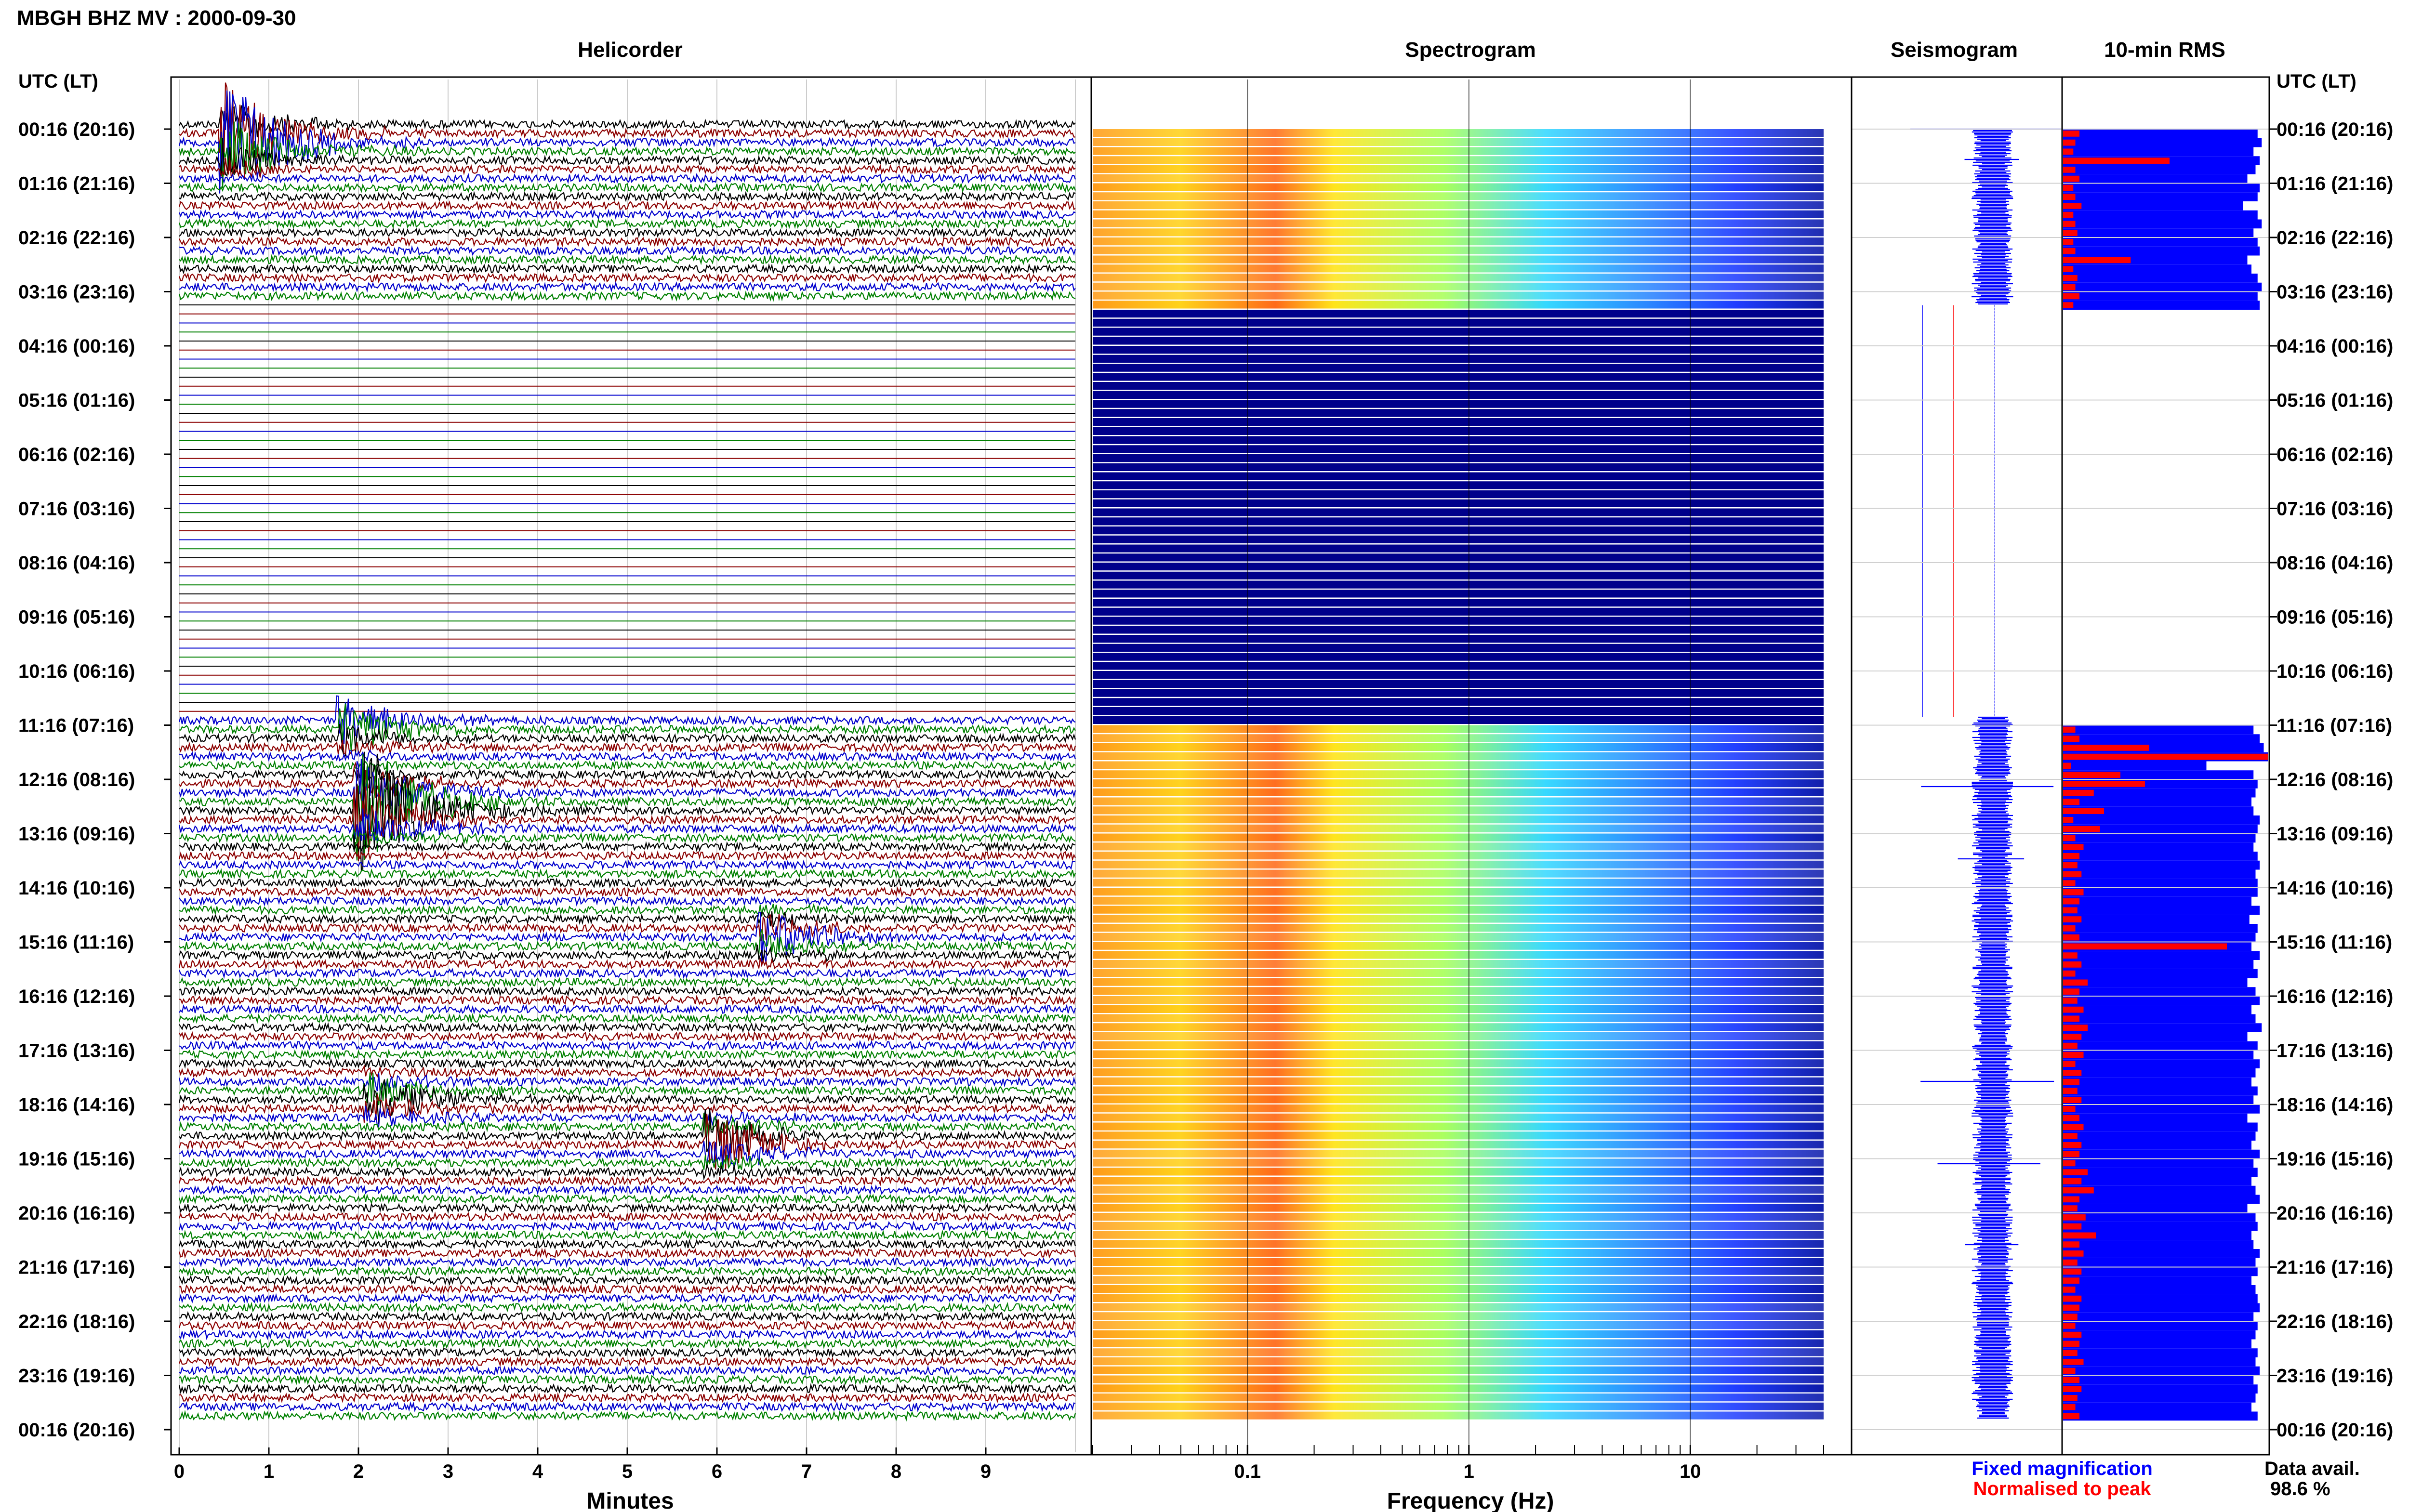 Image resolution: width=2409 pixels, height=1512 pixels. Describe the element at coordinates (76, 1267) in the screenshot. I see `time-label-left: 21:16 (17:16)` at that location.